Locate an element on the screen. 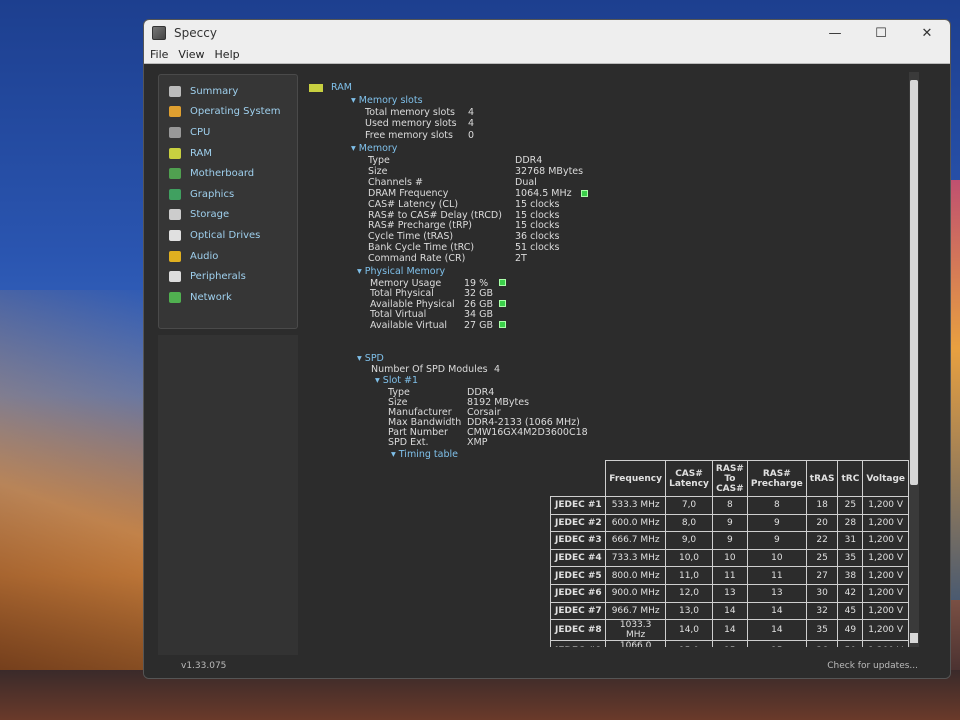 This screenshot has width=960, height=720. sidebar-item-network: Network is located at coordinates (228, 297).